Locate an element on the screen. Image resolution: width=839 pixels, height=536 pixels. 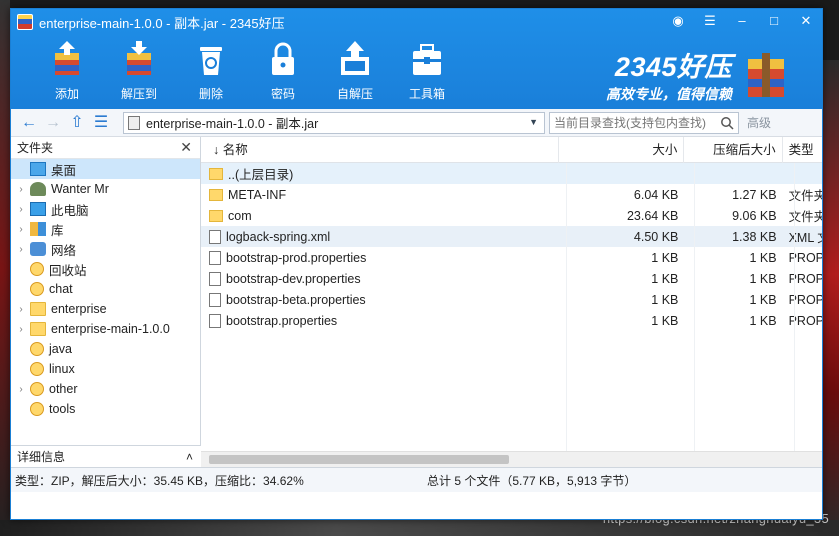
sidebar-item-label: other is located at coordinates (63, 389).